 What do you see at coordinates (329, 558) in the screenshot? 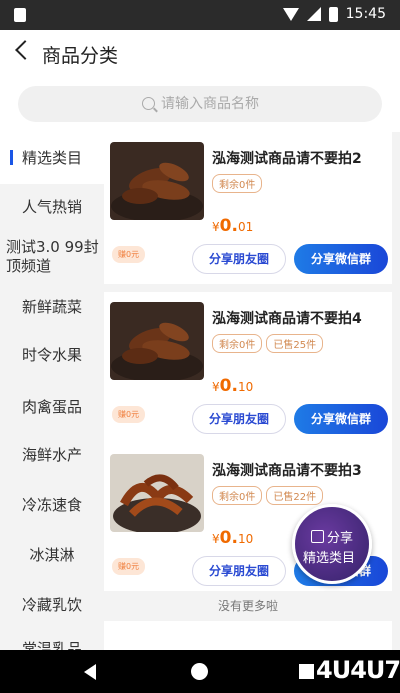
I see `fab-label-category: 精选类目` at bounding box center [329, 558].